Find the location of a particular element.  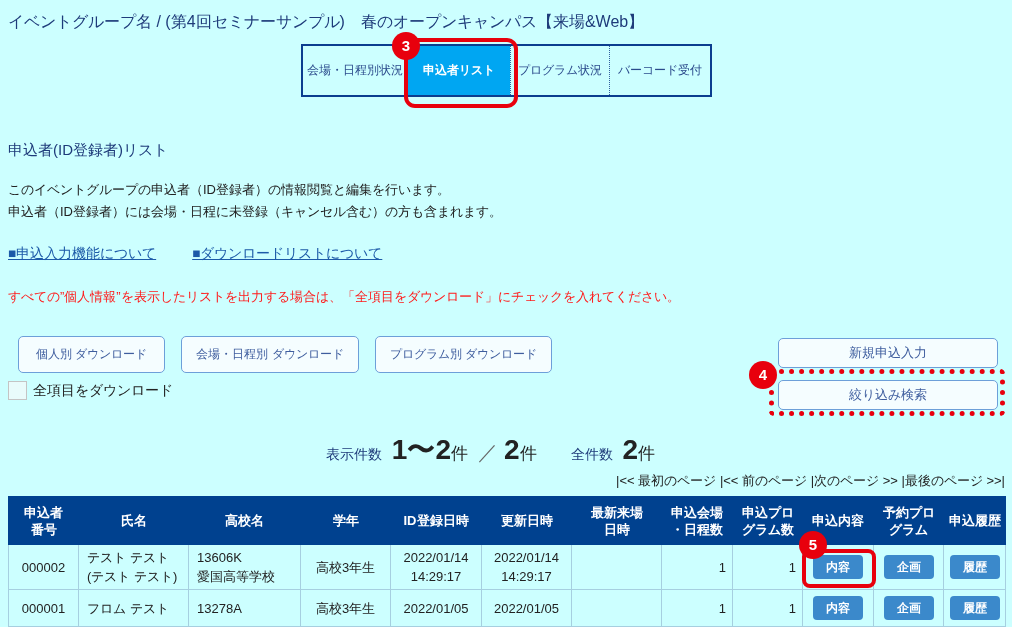

column-header: 申込プロ グラム数 is located at coordinates (767, 520).